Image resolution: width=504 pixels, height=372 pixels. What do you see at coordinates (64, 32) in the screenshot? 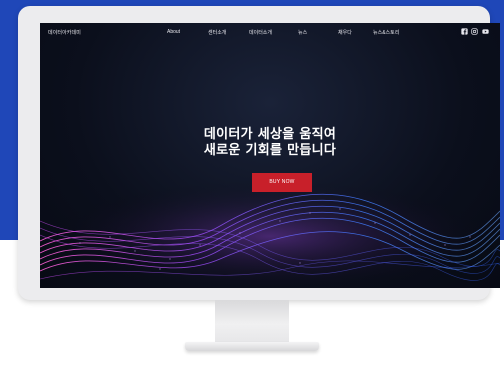
I see `site-logo-text: 데이터아카데미` at bounding box center [64, 32].